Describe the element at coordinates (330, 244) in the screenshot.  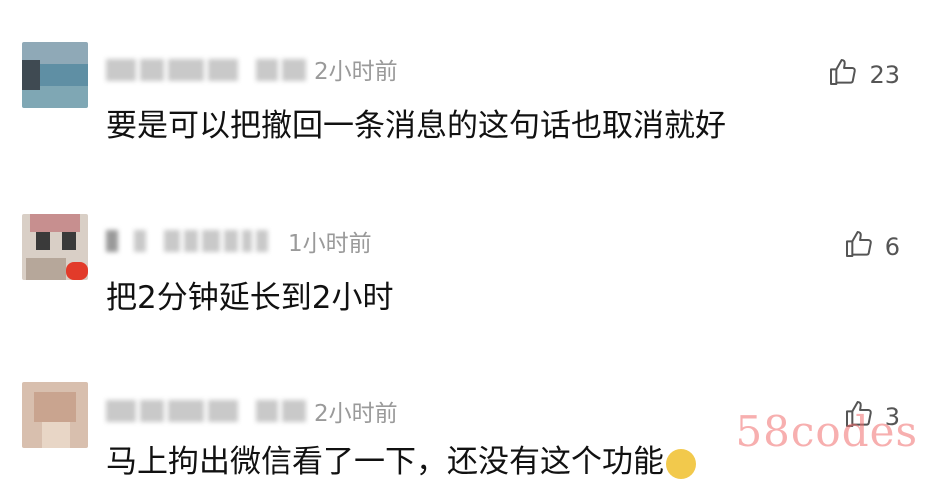
I see `timestamp: 1小时前` at that location.